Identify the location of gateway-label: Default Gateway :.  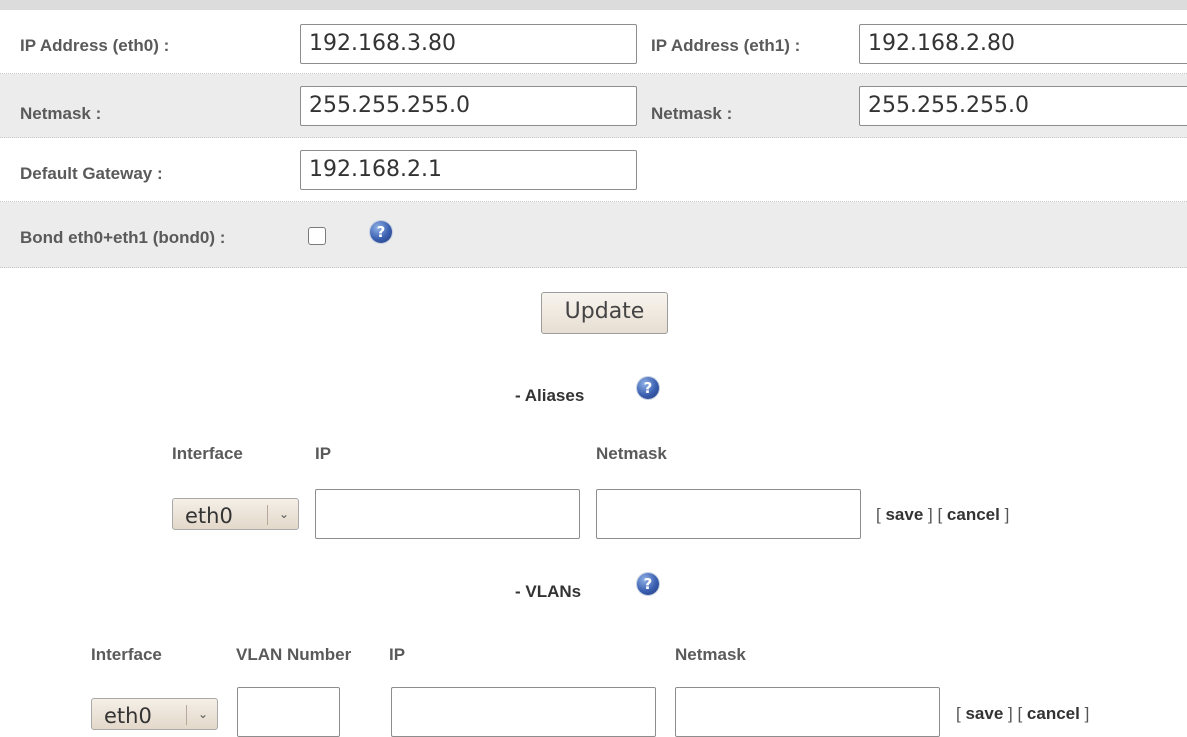
(91, 173).